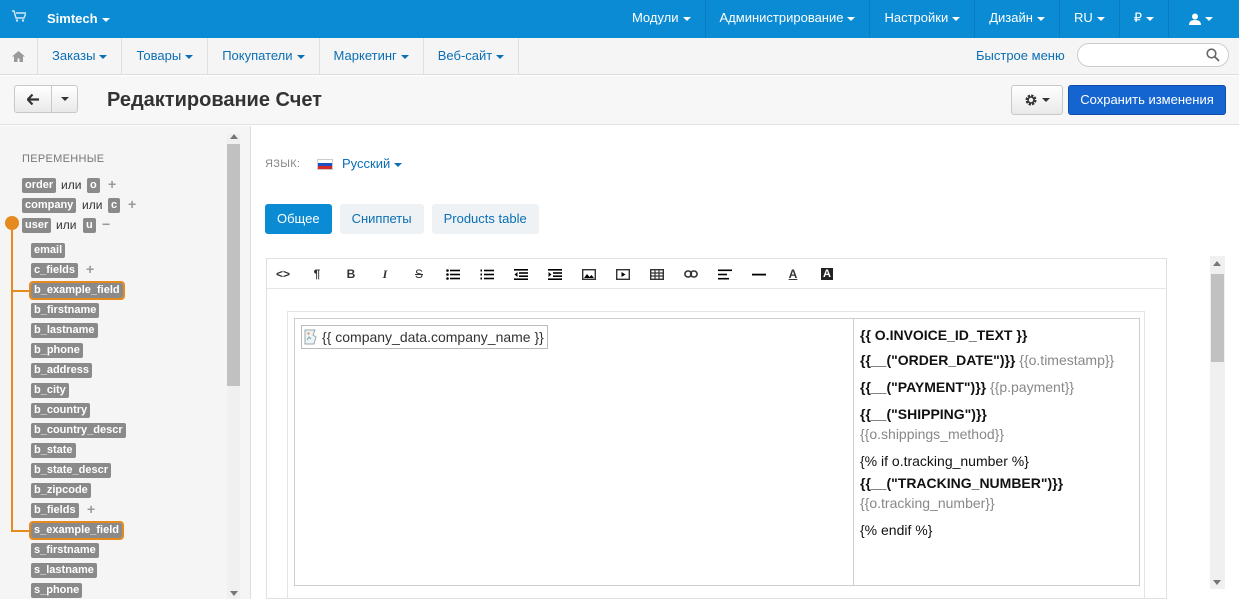  I want to click on search-input, so click(1153, 55).